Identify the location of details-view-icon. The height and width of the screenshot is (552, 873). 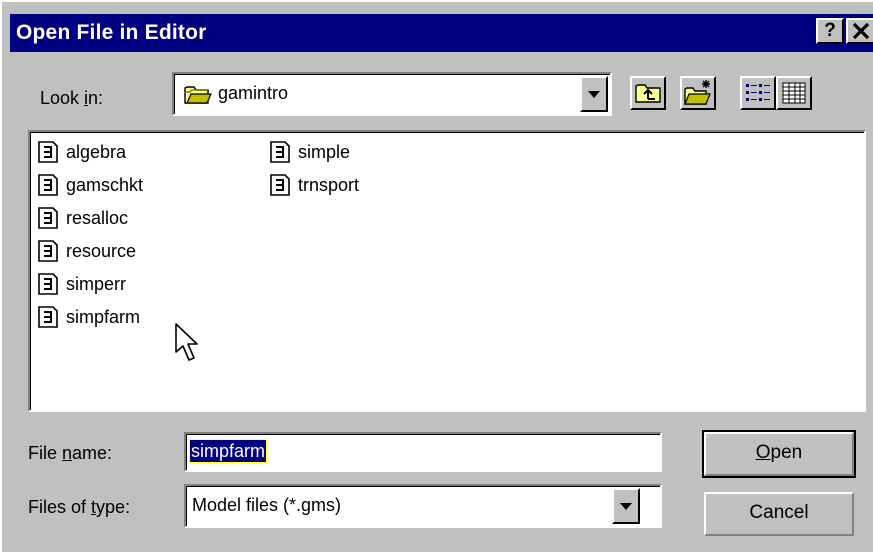
(794, 93).